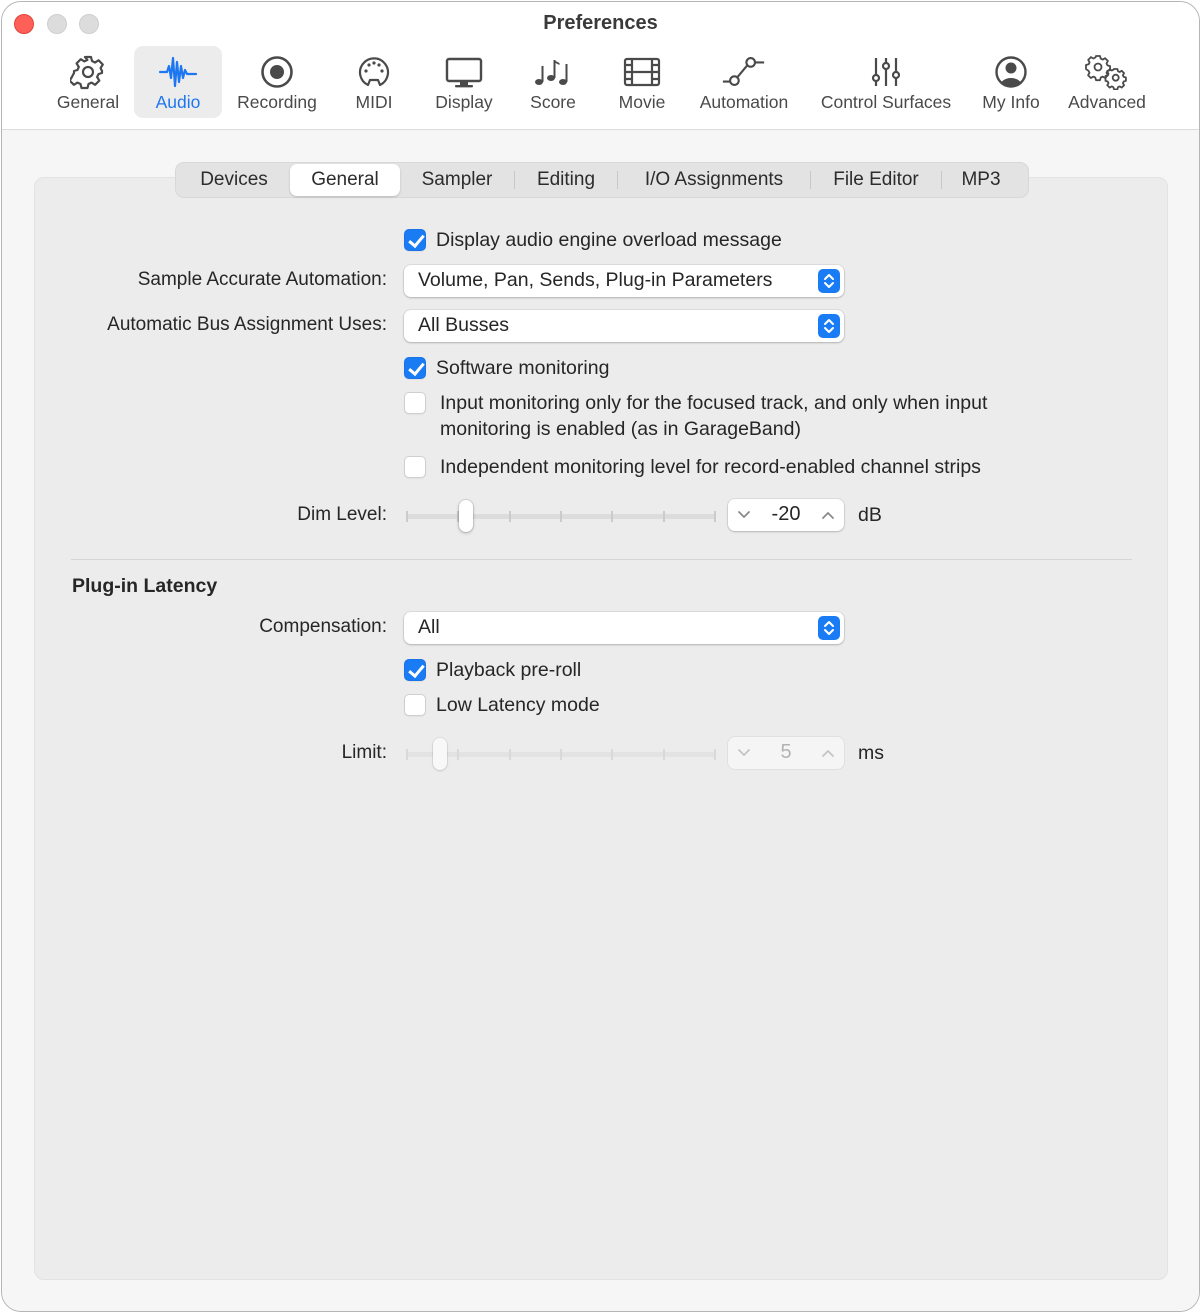 This screenshot has height=1314, width=1202. Describe the element at coordinates (1011, 72) in the screenshot. I see `person-circle-icon` at that location.